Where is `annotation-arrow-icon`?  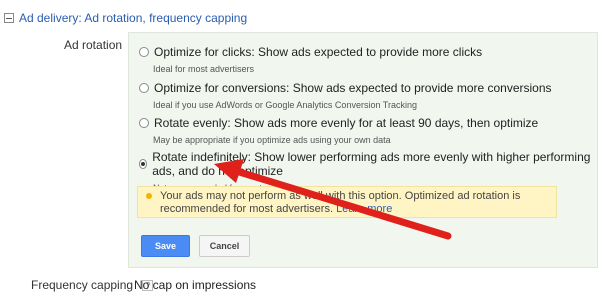 annotation-arrow-icon is located at coordinates (333, 199).